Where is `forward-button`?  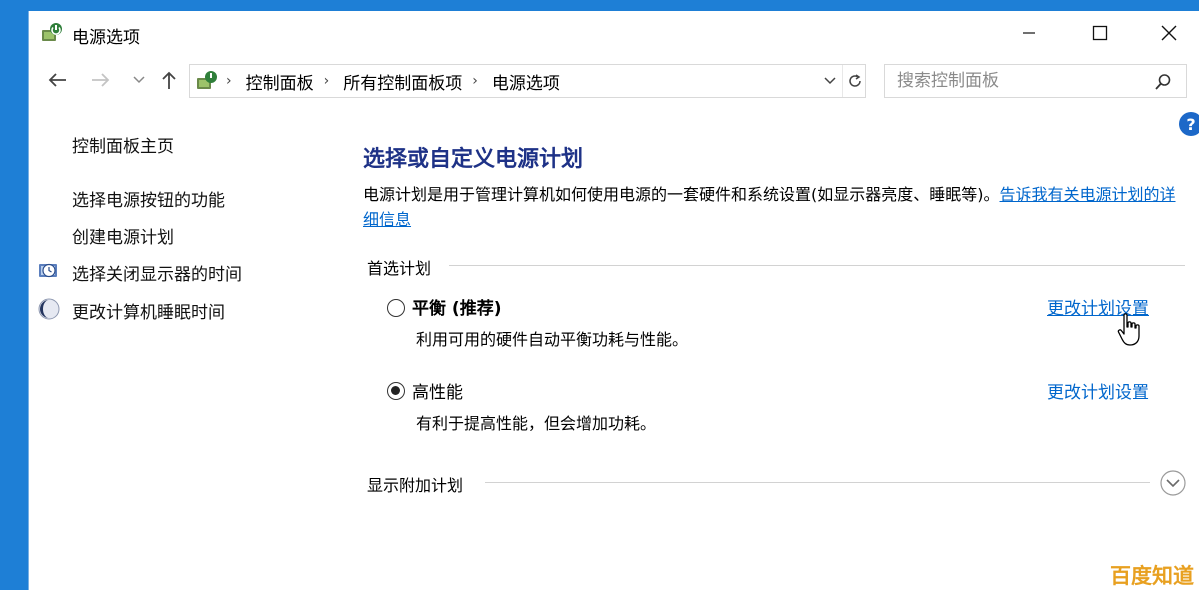 forward-button is located at coordinates (101, 80).